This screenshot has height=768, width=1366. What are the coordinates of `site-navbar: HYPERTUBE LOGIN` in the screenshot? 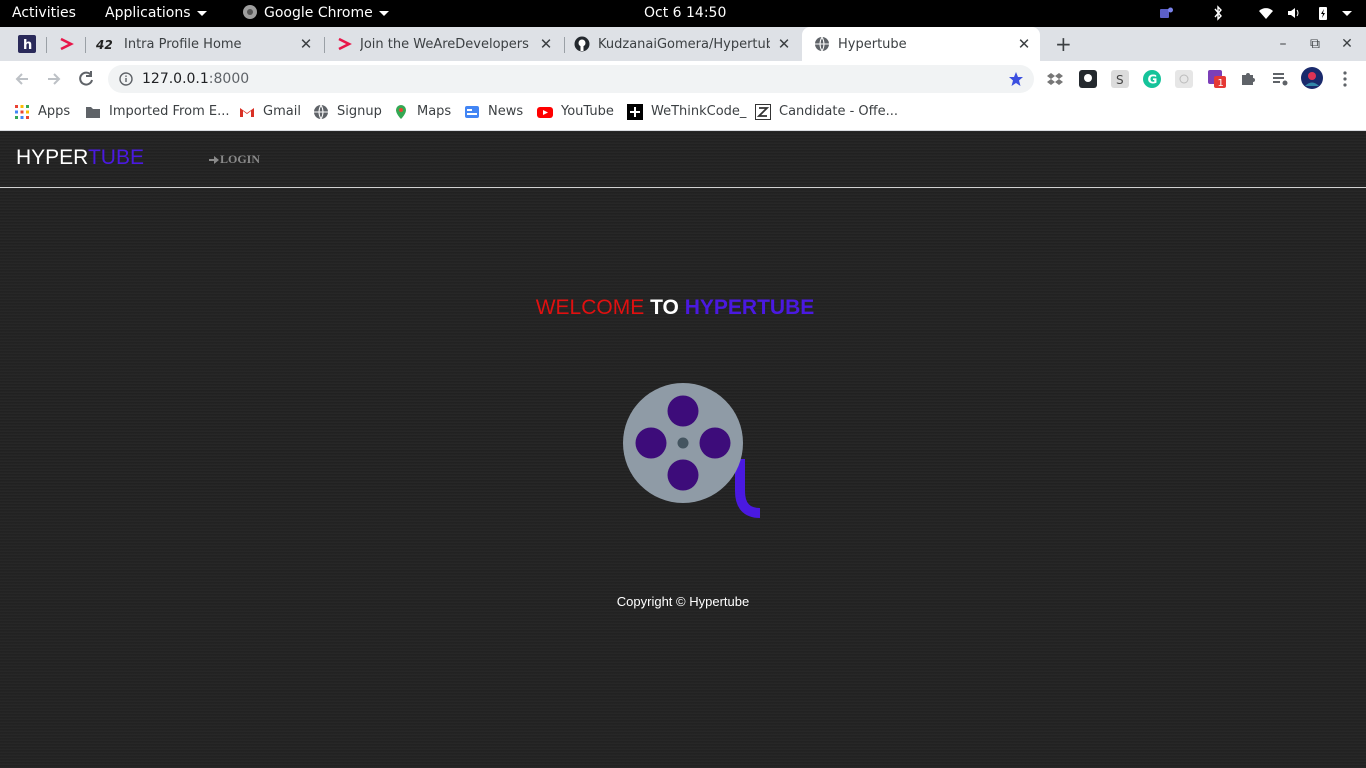 It's located at (683, 159).